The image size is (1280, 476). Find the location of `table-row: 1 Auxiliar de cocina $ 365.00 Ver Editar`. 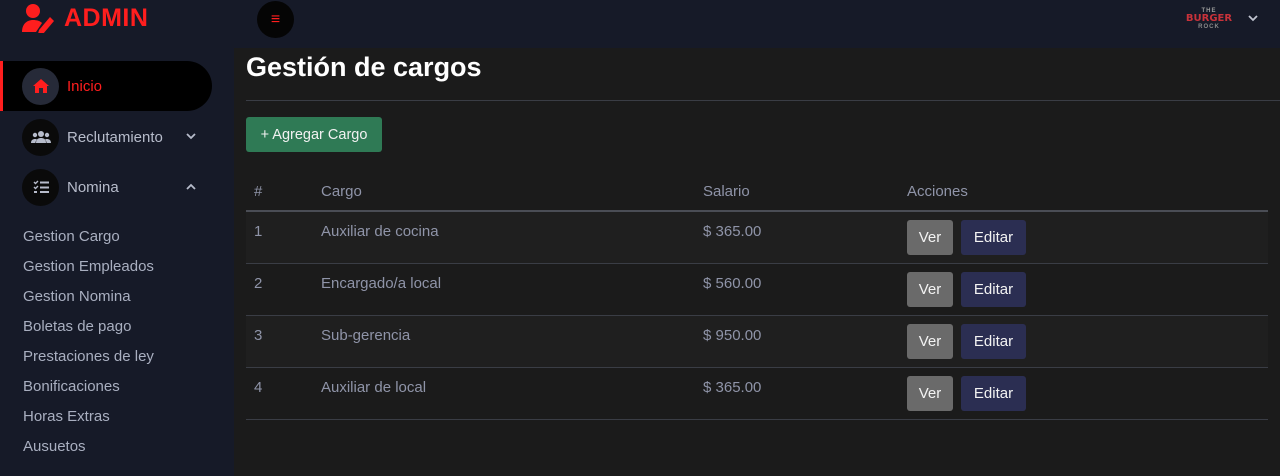

table-row: 1 Auxiliar de cocina $ 365.00 Ver Editar is located at coordinates (757, 238).